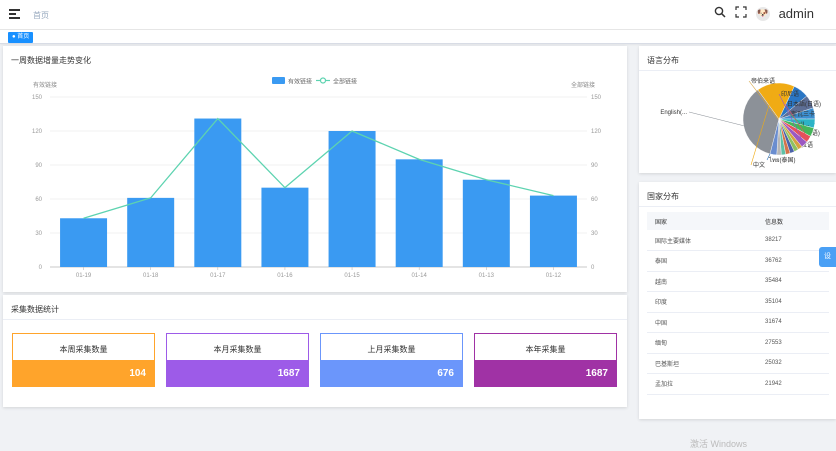 The height and width of the screenshot is (451, 836). What do you see at coordinates (738, 343) in the screenshot?
I see `table-row: 缅甸 27553` at bounding box center [738, 343].